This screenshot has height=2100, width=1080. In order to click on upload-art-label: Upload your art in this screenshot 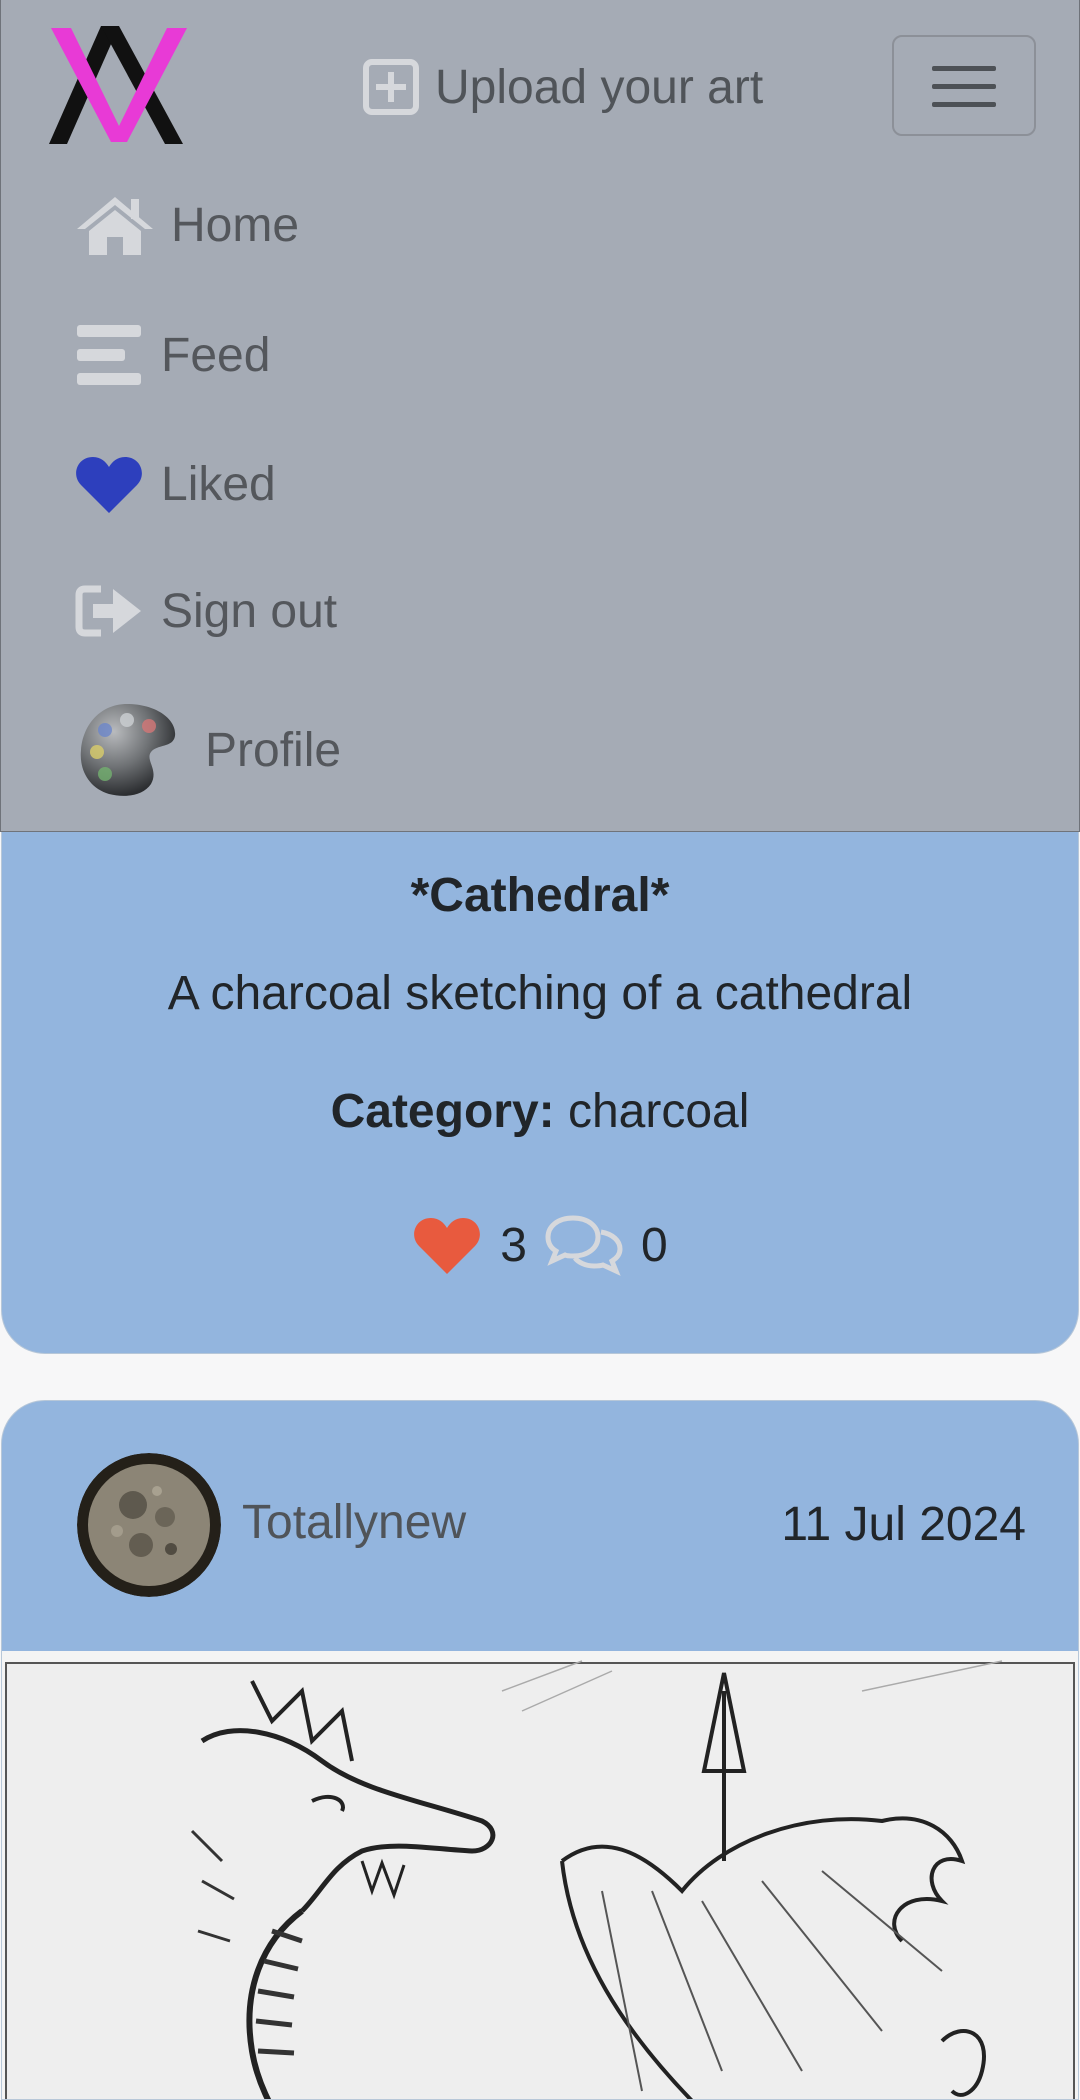, I will do `click(599, 87)`.